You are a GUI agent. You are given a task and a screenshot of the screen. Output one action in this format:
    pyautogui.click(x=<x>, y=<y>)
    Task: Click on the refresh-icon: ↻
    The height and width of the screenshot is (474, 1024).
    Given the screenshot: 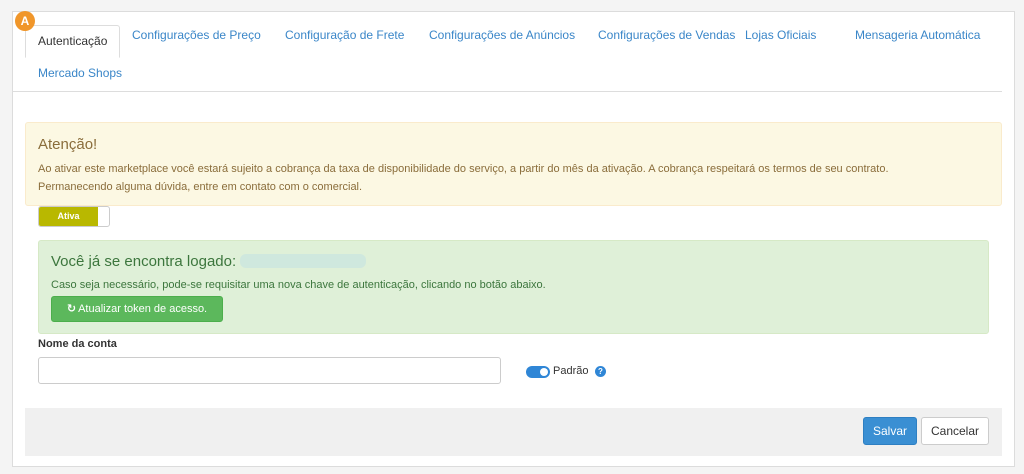 What is the action you would take?
    pyautogui.click(x=71, y=309)
    